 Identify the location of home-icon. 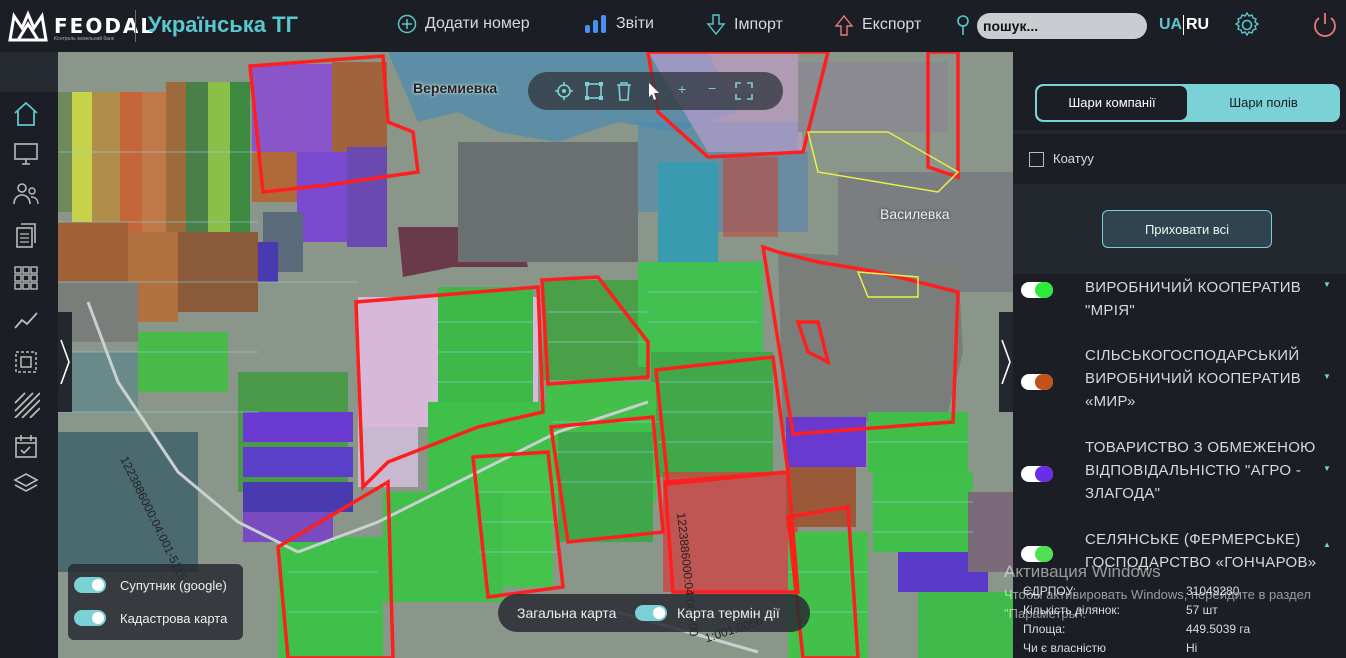
(26, 114).